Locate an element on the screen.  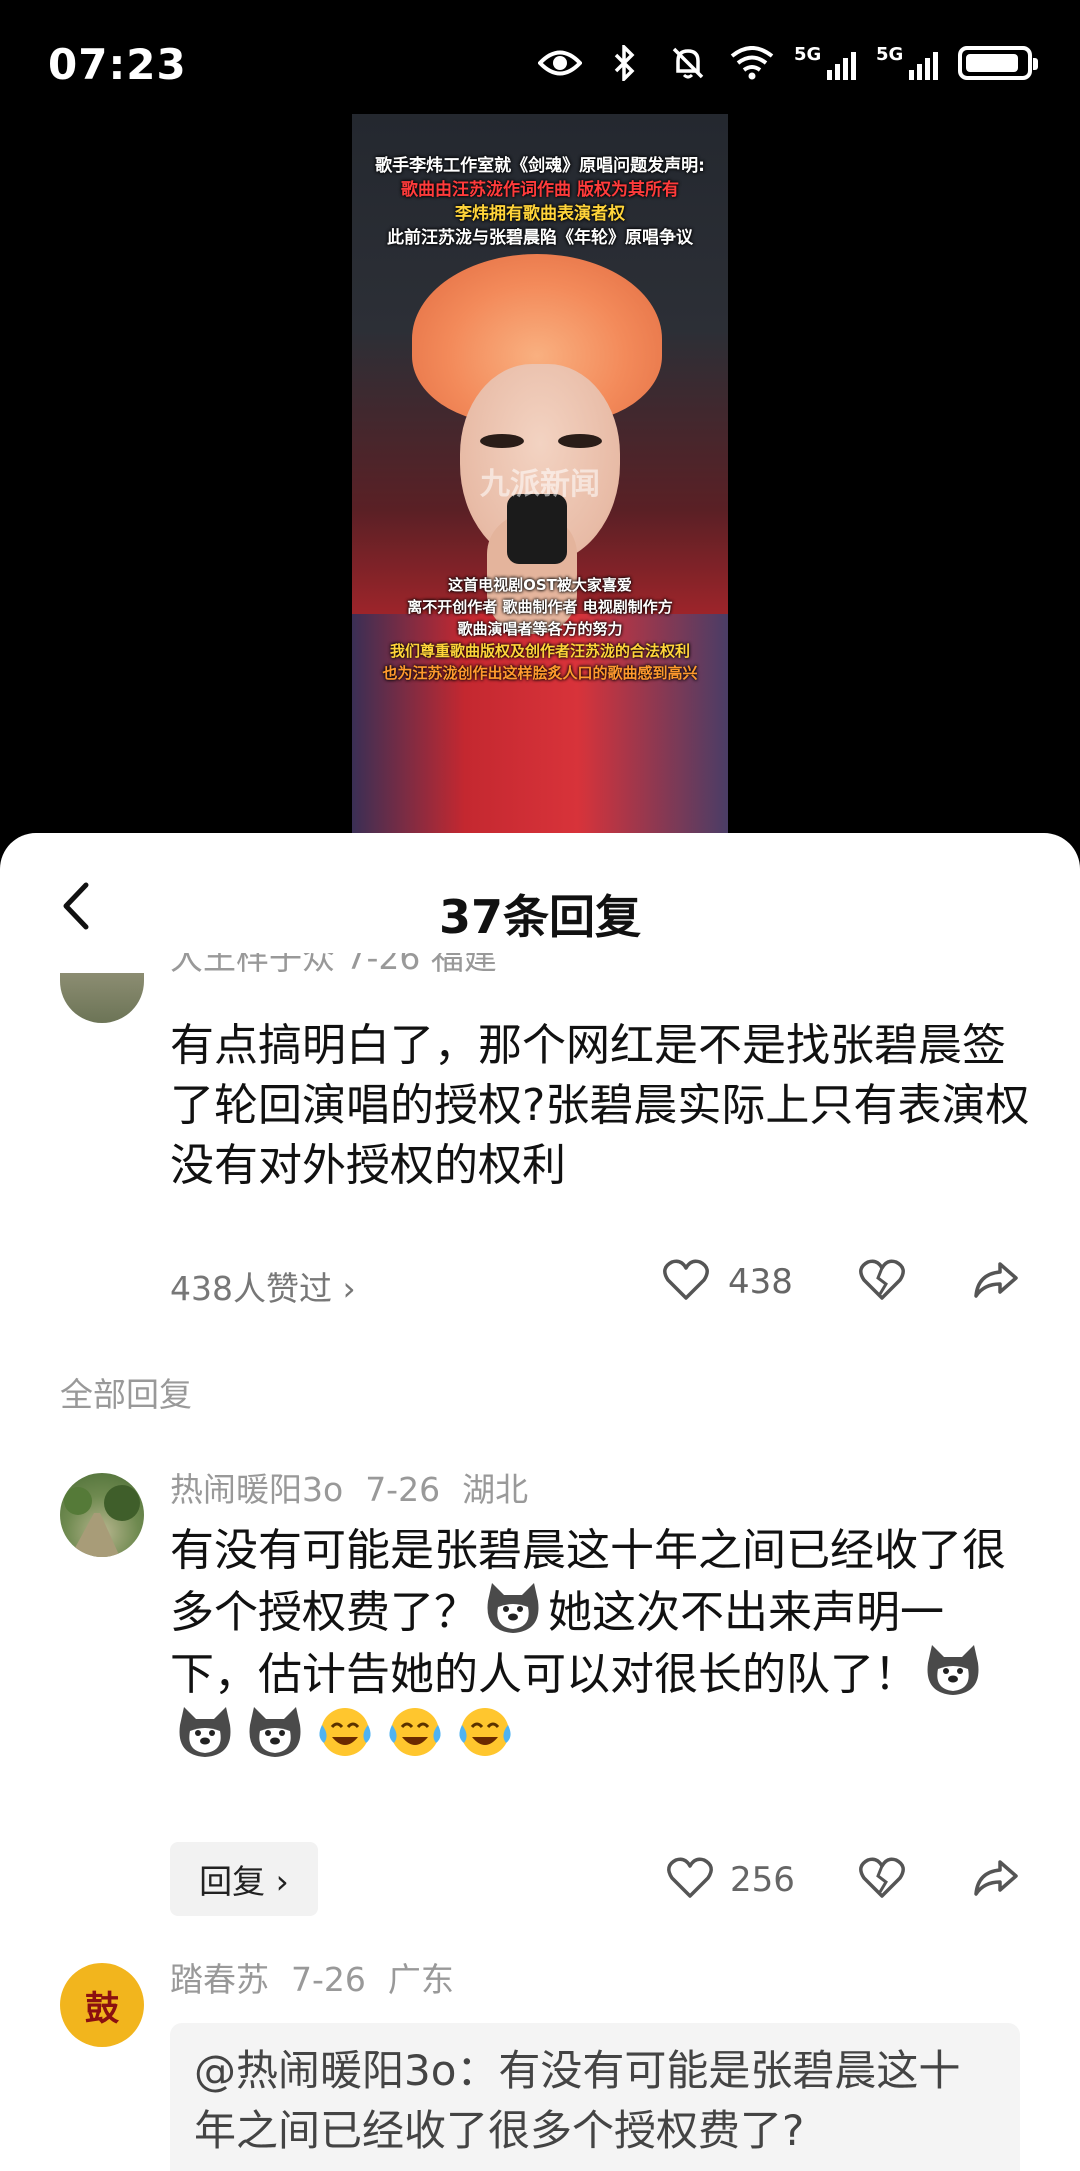
comment-meta: 大王样子众 7-26 福建 is located at coordinates (333, 965).